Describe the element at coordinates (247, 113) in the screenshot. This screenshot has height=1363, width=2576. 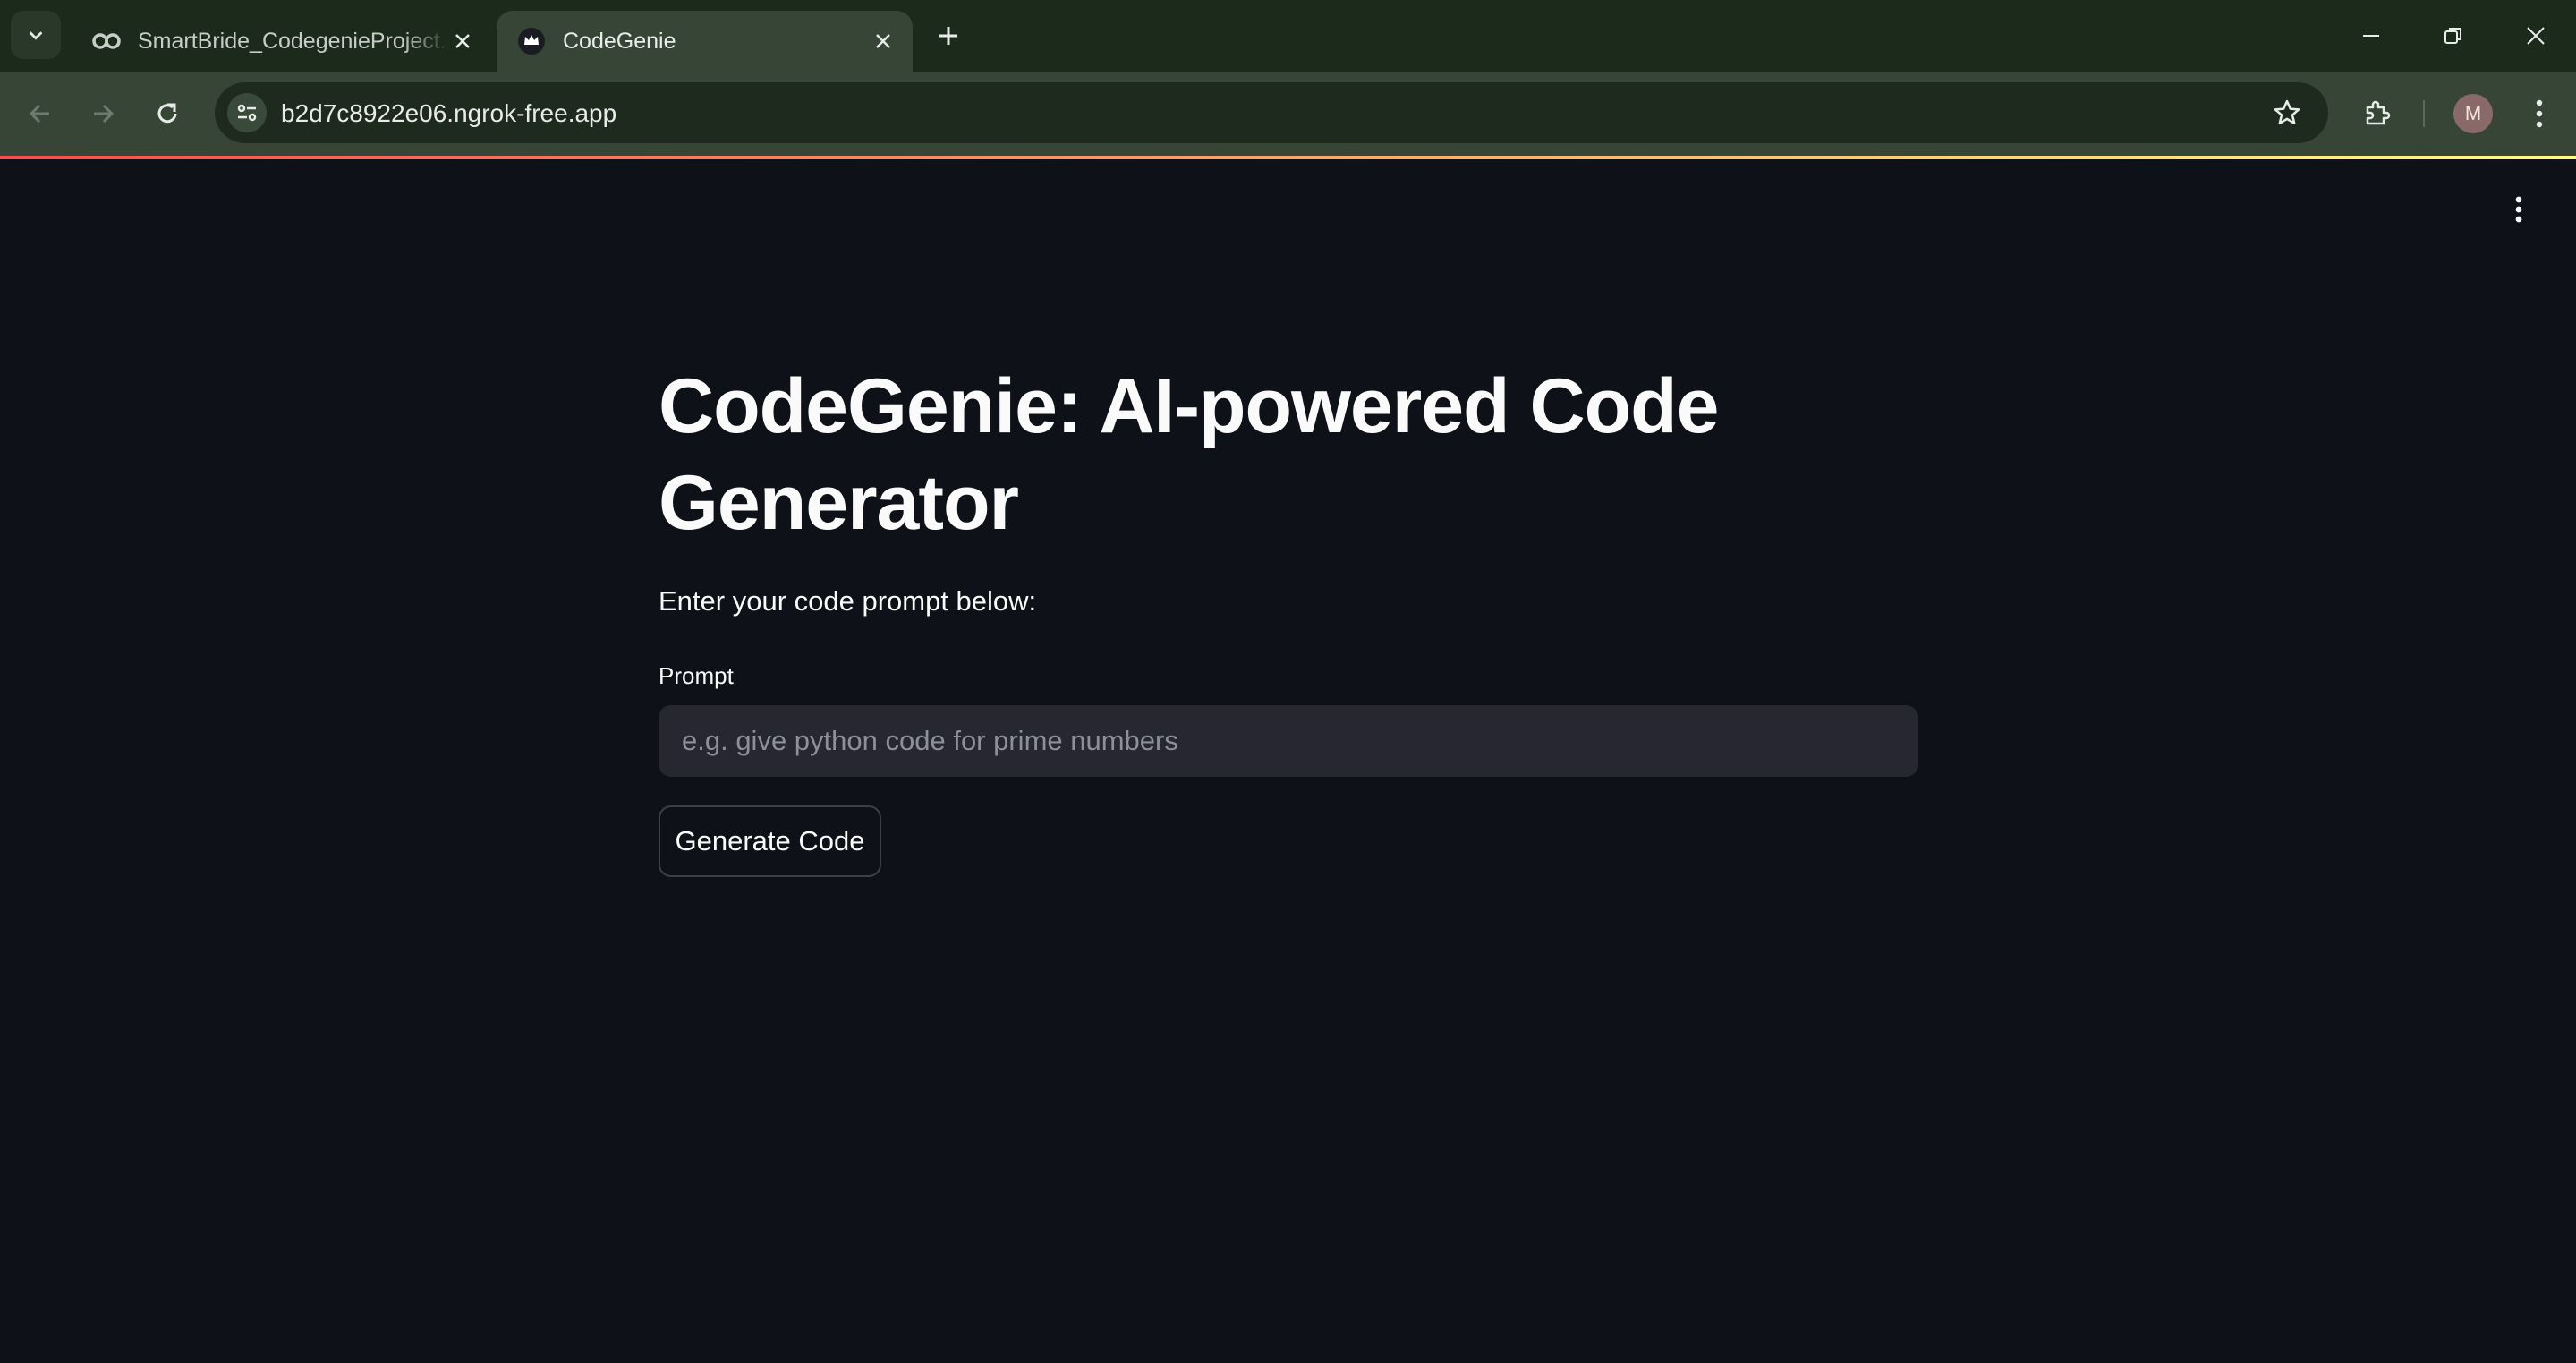
I see `site-info-icon` at that location.